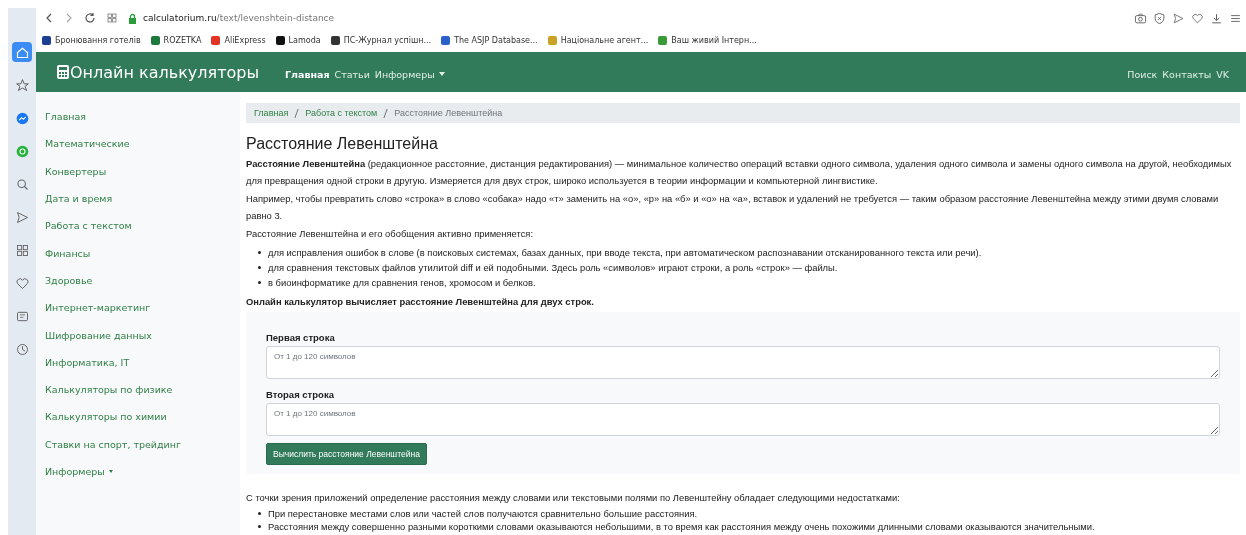 Image resolution: width=1246 pixels, height=535 pixels. Describe the element at coordinates (625, 253) in the screenshot. I see `list-item: для исправления ошибок в слове (в поисковых системах, базах данных, при вводе текста, при автоматическом распознавании отсканированного текста или речи).` at that location.